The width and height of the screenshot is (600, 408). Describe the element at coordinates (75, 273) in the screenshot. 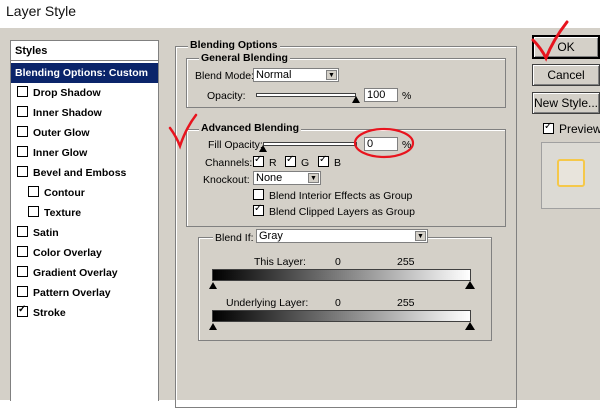

I see `style-item-label: Gradient Overlay` at that location.